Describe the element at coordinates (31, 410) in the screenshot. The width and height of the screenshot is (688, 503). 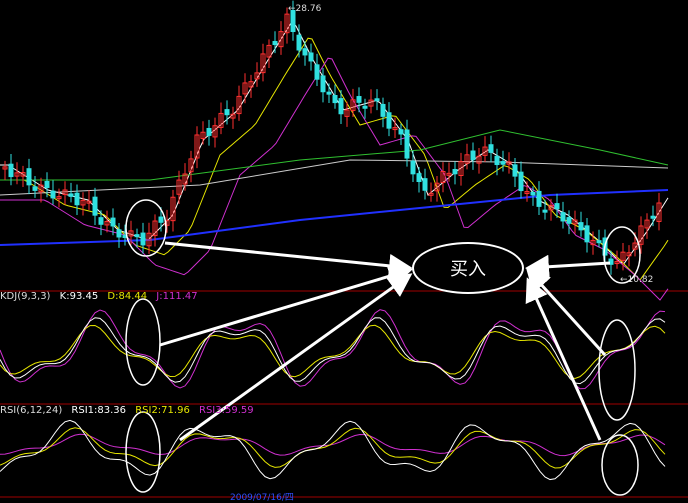
I see `rsi-title: RSI(6,12,24)` at that location.